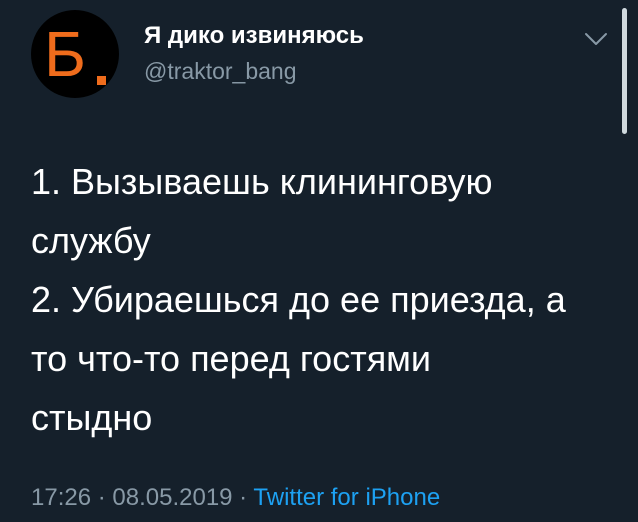 Image resolution: width=638 pixels, height=522 pixels. What do you see at coordinates (92, 417) in the screenshot?
I see `tweet-text-line: стыдно` at bounding box center [92, 417].